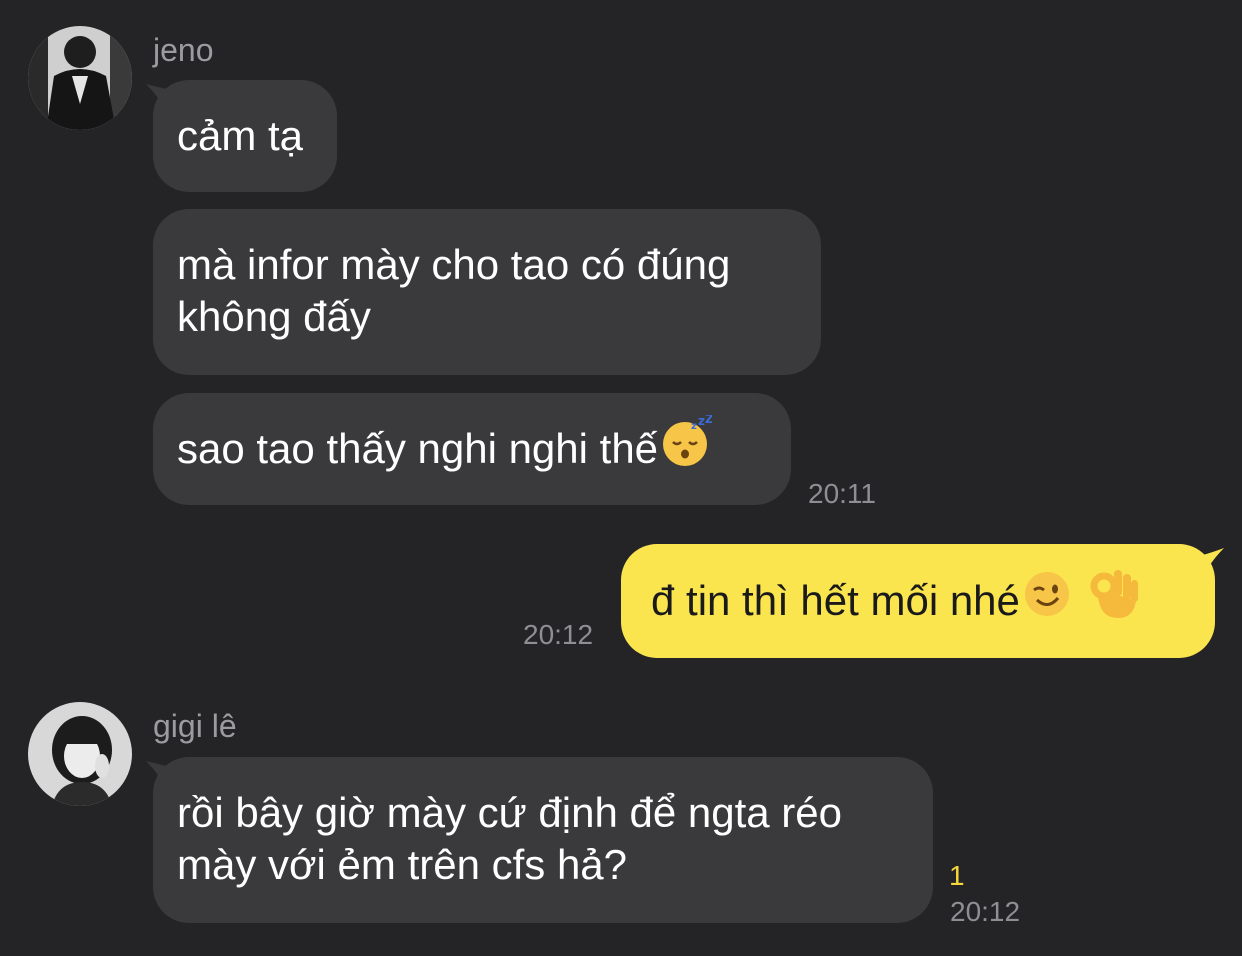 This screenshot has width=1242, height=956. I want to click on svg-text: Z, so click(708, 420).